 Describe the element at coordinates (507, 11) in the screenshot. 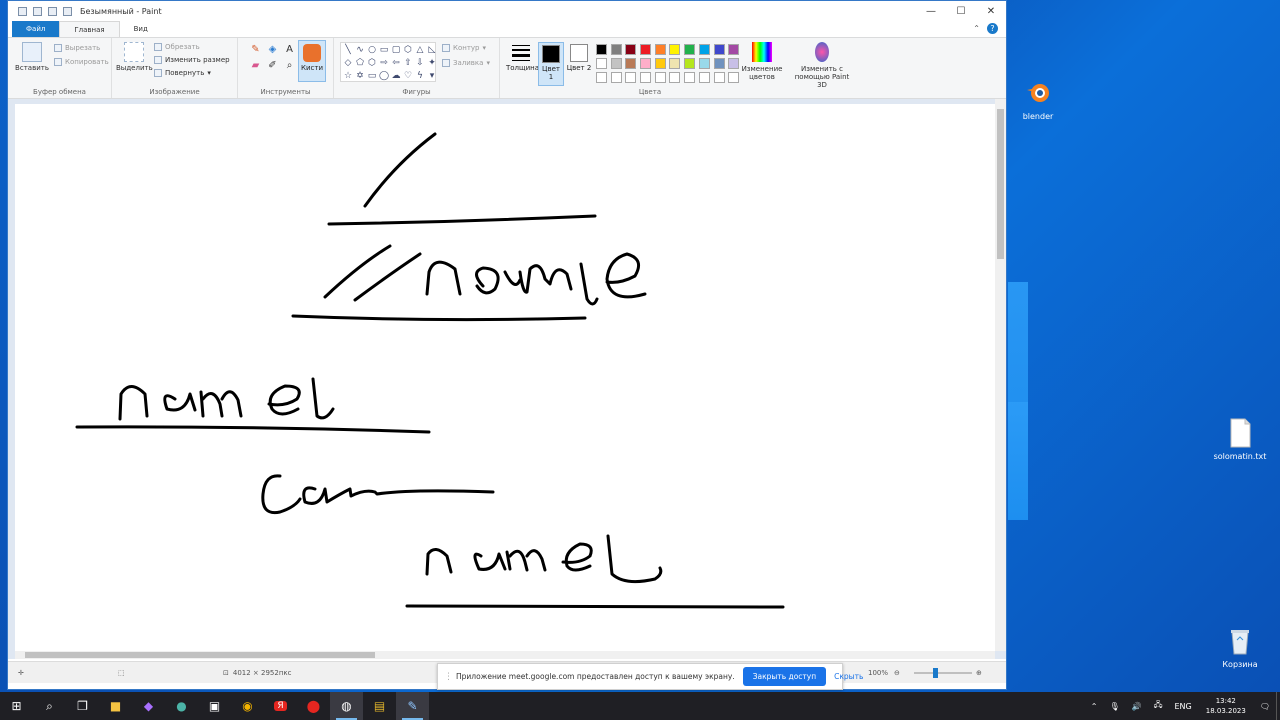

I see `title-bar: Безымянный - Paint — ☐ ✕` at that location.